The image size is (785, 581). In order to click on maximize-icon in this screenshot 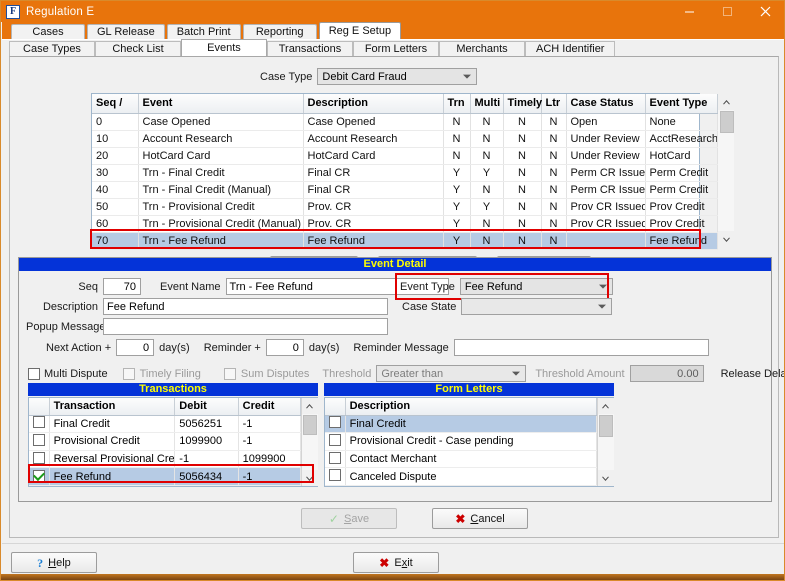, I will do `click(727, 11)`.